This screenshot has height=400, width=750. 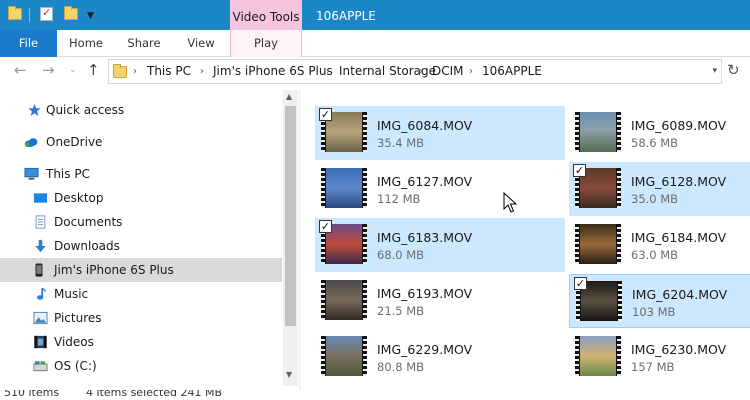 What do you see at coordinates (71, 294) in the screenshot?
I see `sidebar-item-label: Music` at bounding box center [71, 294].